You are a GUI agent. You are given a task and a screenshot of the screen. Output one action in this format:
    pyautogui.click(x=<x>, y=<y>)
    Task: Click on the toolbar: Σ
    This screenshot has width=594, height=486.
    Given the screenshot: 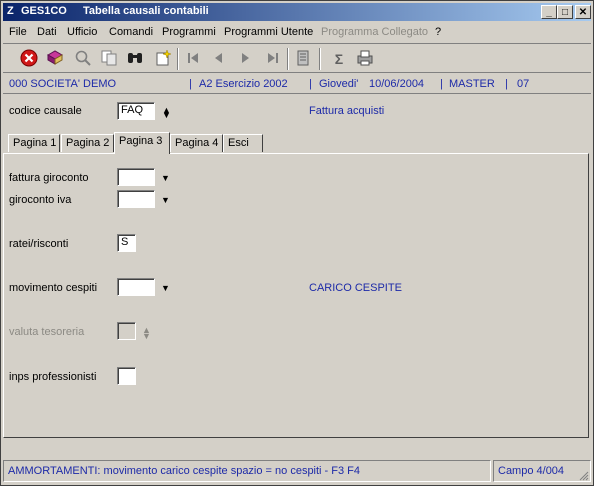 What is the action you would take?
    pyautogui.click(x=297, y=58)
    